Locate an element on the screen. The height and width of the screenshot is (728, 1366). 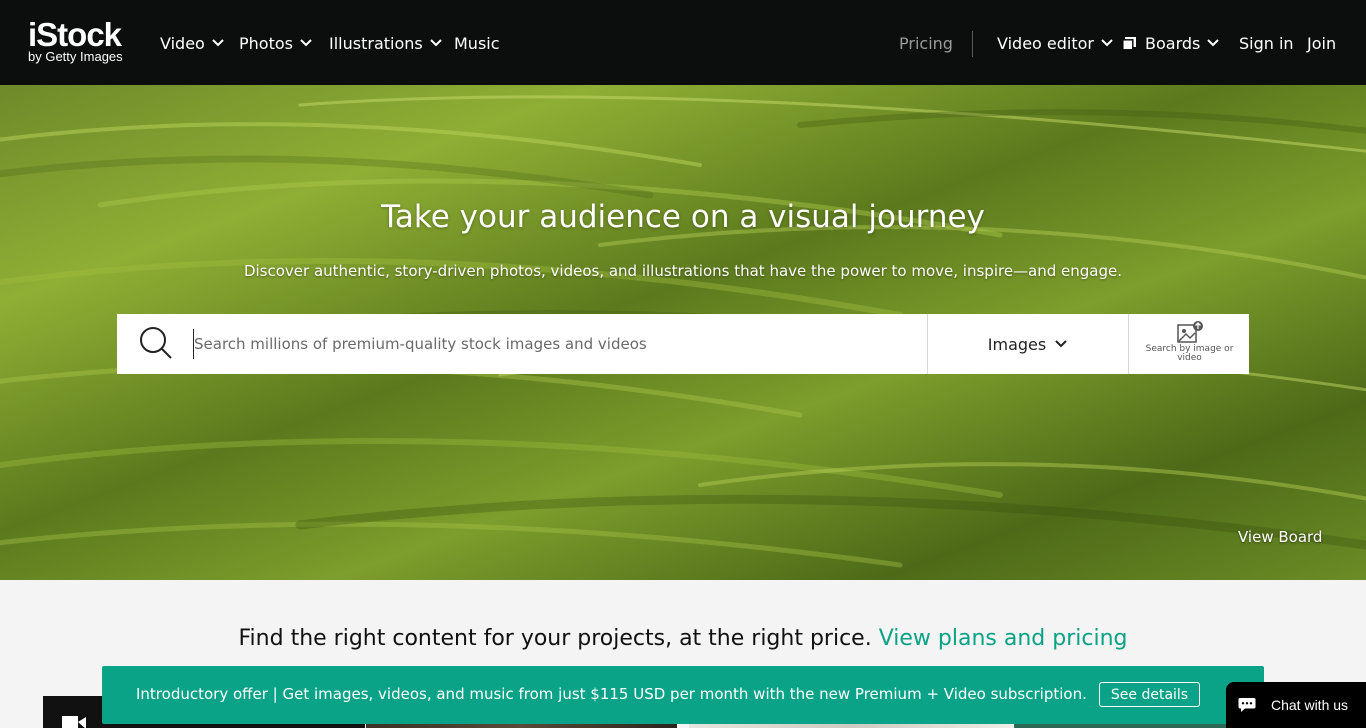
nav-boards-menu: Boards is located at coordinates (1171, 43).